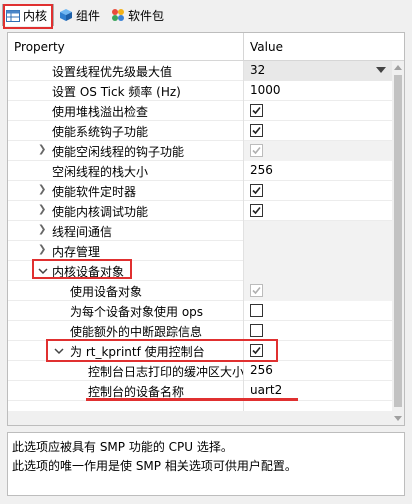  Describe the element at coordinates (206, 47) in the screenshot. I see `table-header: Property Value` at that location.